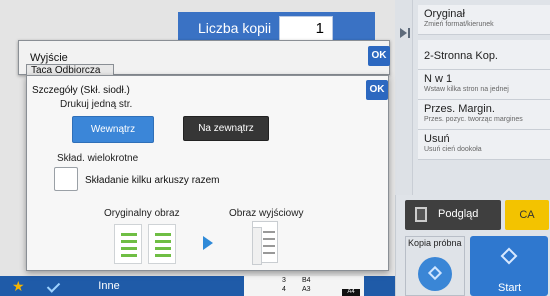 This screenshot has width=550, height=296. Describe the element at coordinates (96, 104) in the screenshot. I see `print-one-page-label: Drukuj jedną str.` at that location.